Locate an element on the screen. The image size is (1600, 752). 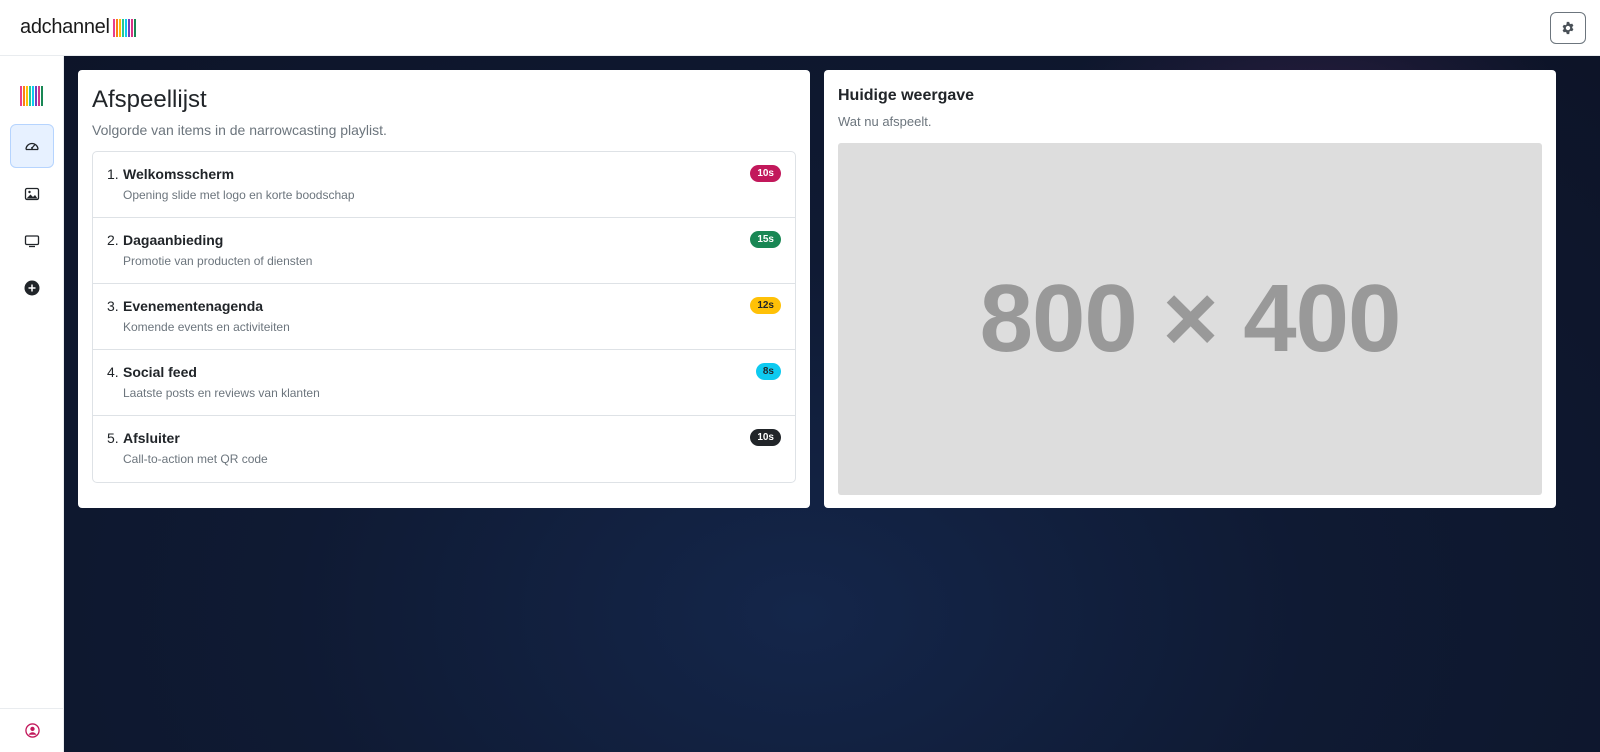
playlist-item: 5. Afsluiter Call-to-action met QR code 10s is located at coordinates (444, 449).